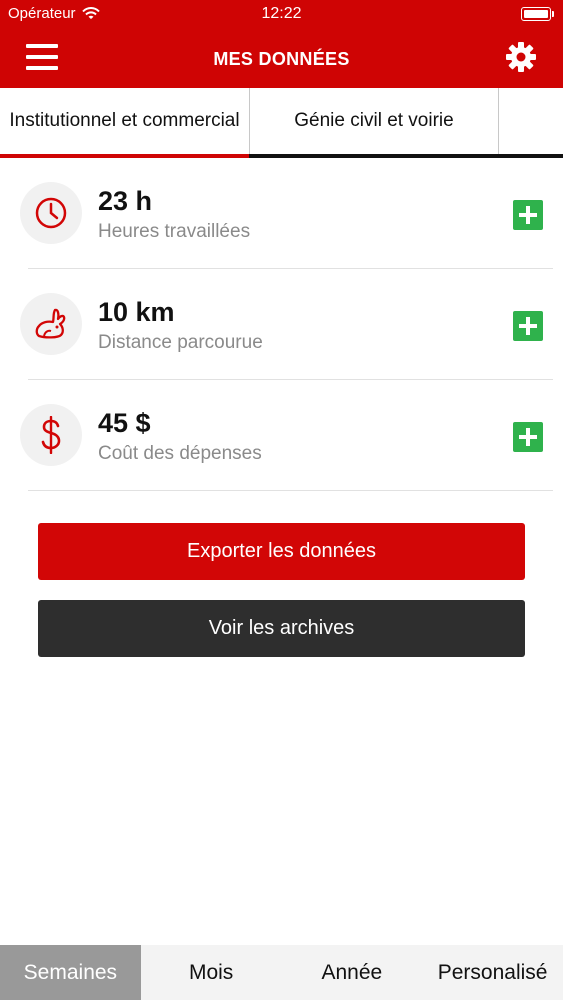  What do you see at coordinates (124, 423) in the screenshot?
I see `stat-value: 45 $` at bounding box center [124, 423].